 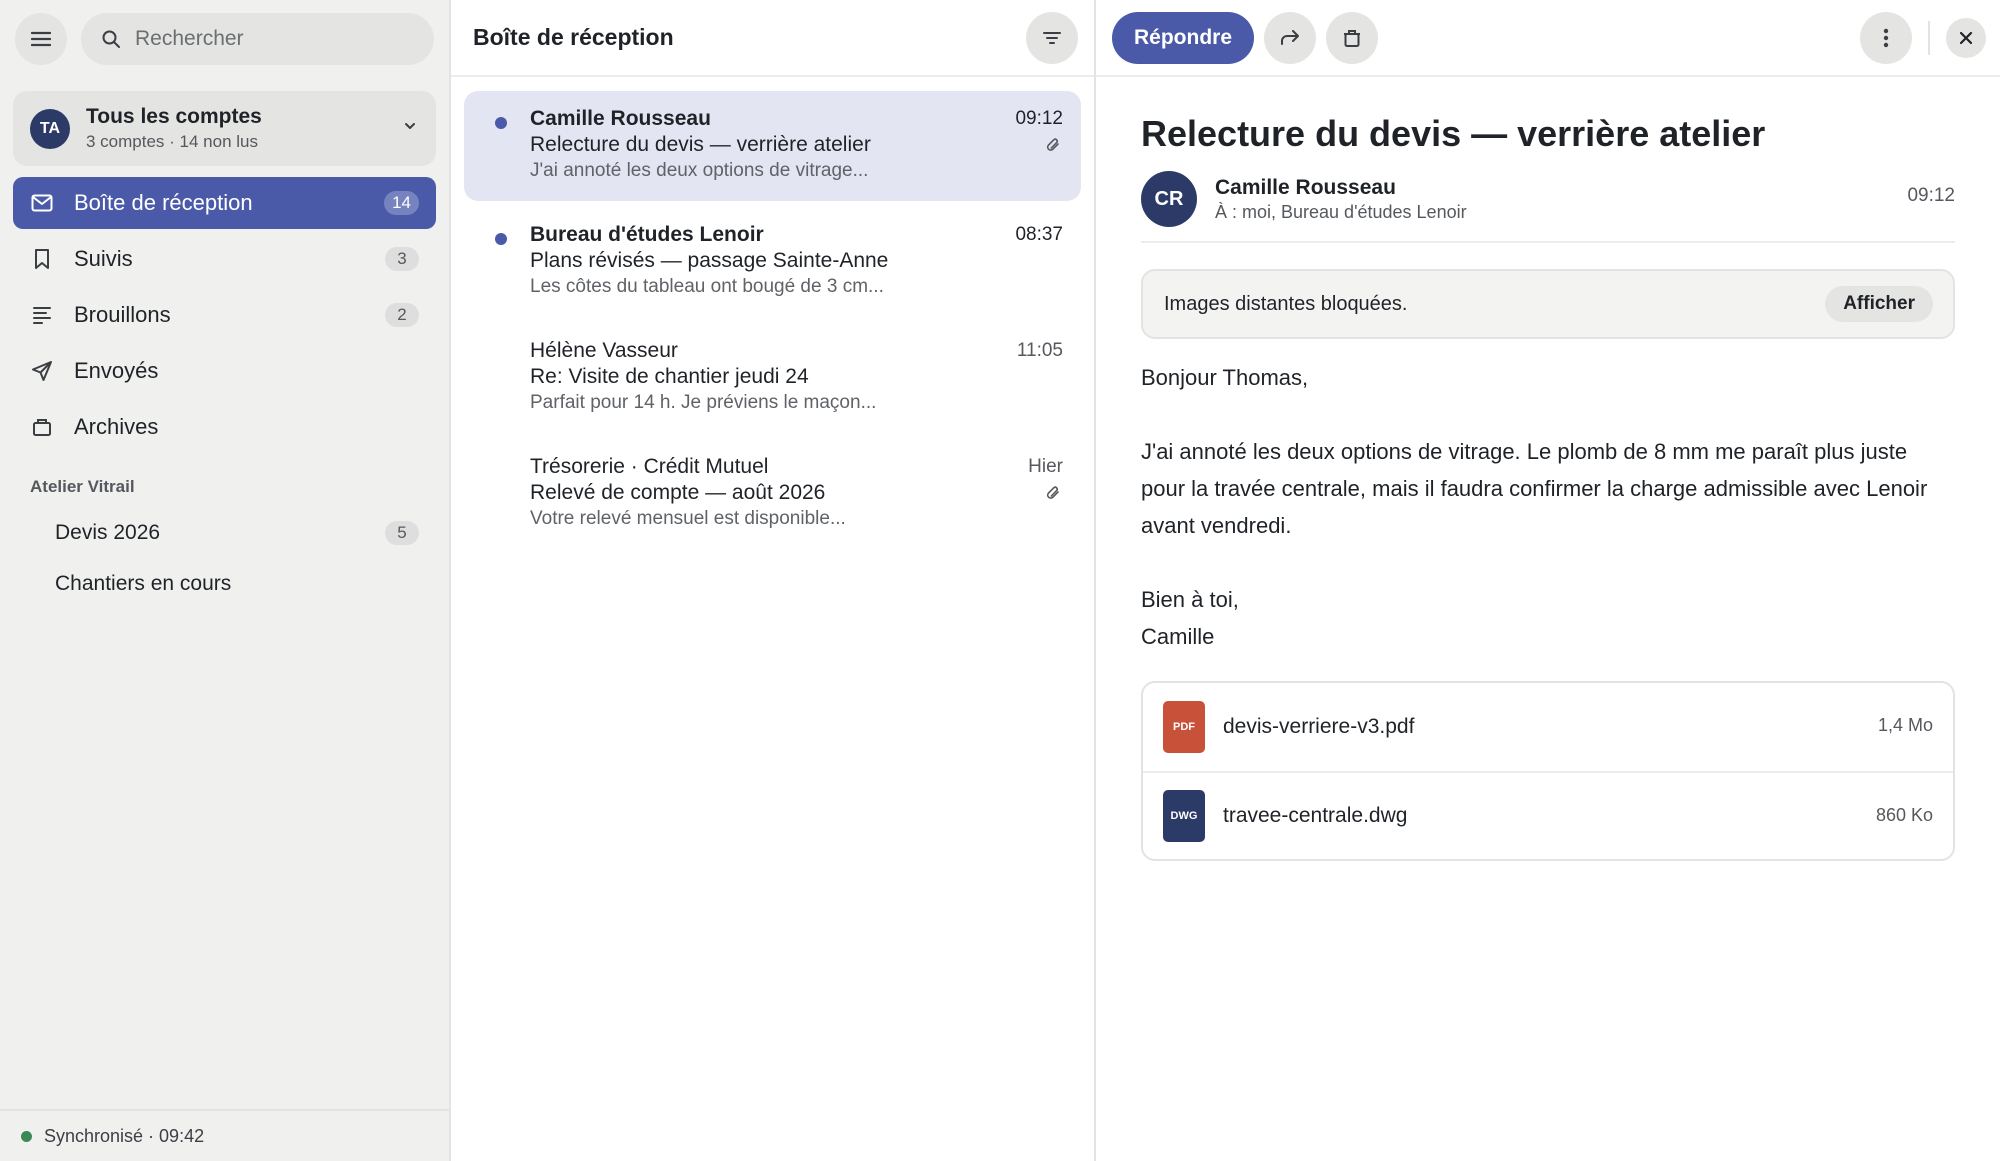 What do you see at coordinates (42, 259) in the screenshot?
I see `bookmark-icon` at bounding box center [42, 259].